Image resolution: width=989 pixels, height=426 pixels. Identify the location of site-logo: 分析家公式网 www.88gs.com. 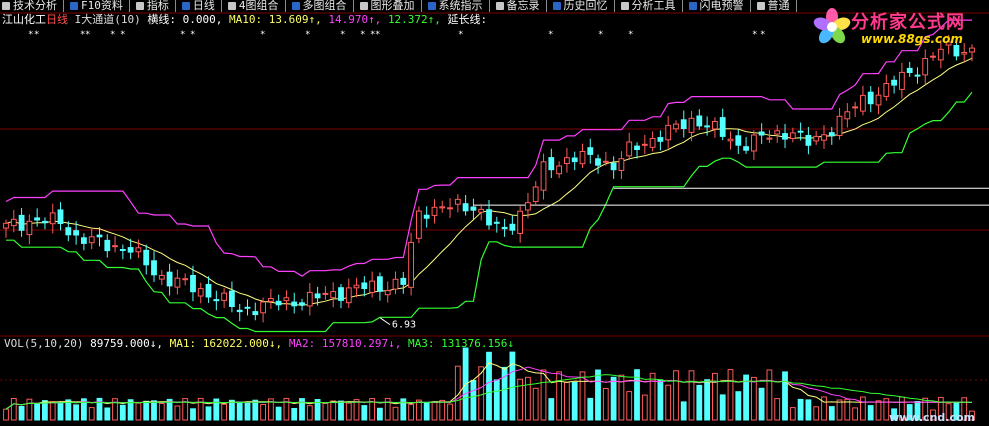
(897, 29).